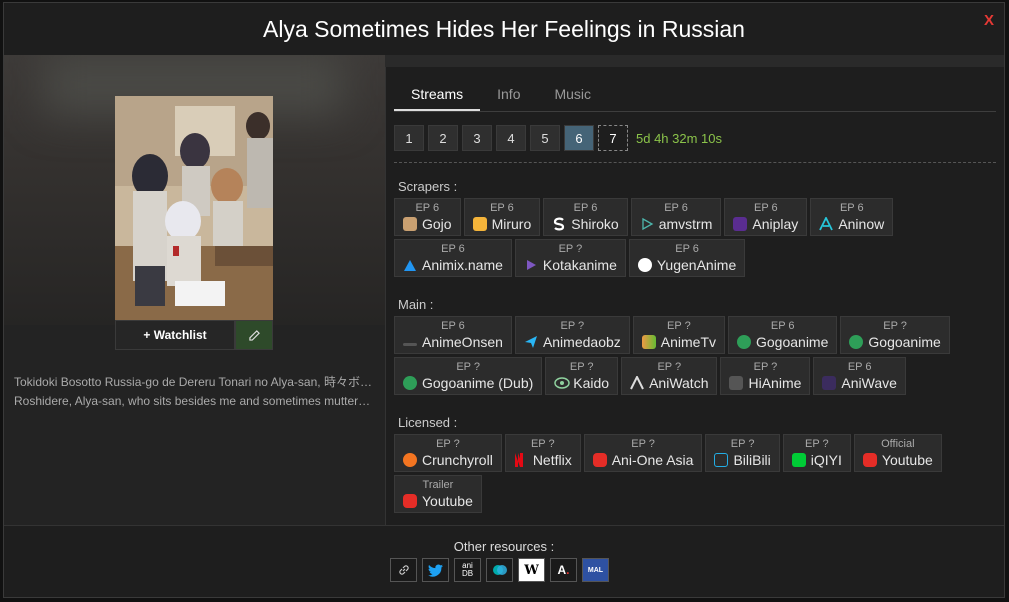 The width and height of the screenshot is (1009, 602). What do you see at coordinates (254, 335) in the screenshot?
I see `pencil-icon` at bounding box center [254, 335].